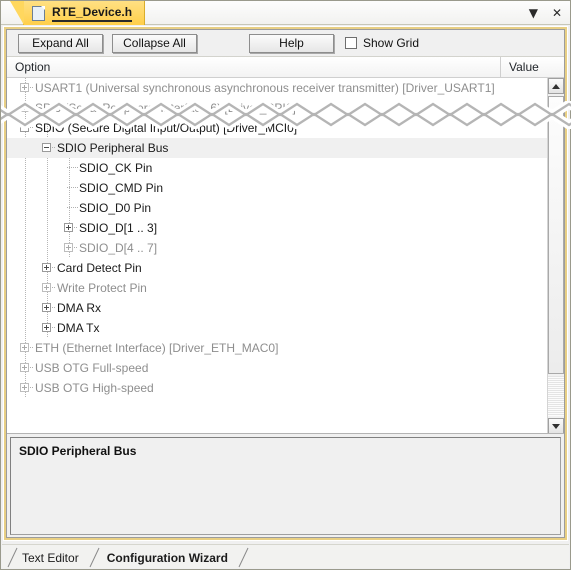  Describe the element at coordinates (277, 188) in the screenshot. I see `tree-row: SDIO_CMD Pin` at that location.